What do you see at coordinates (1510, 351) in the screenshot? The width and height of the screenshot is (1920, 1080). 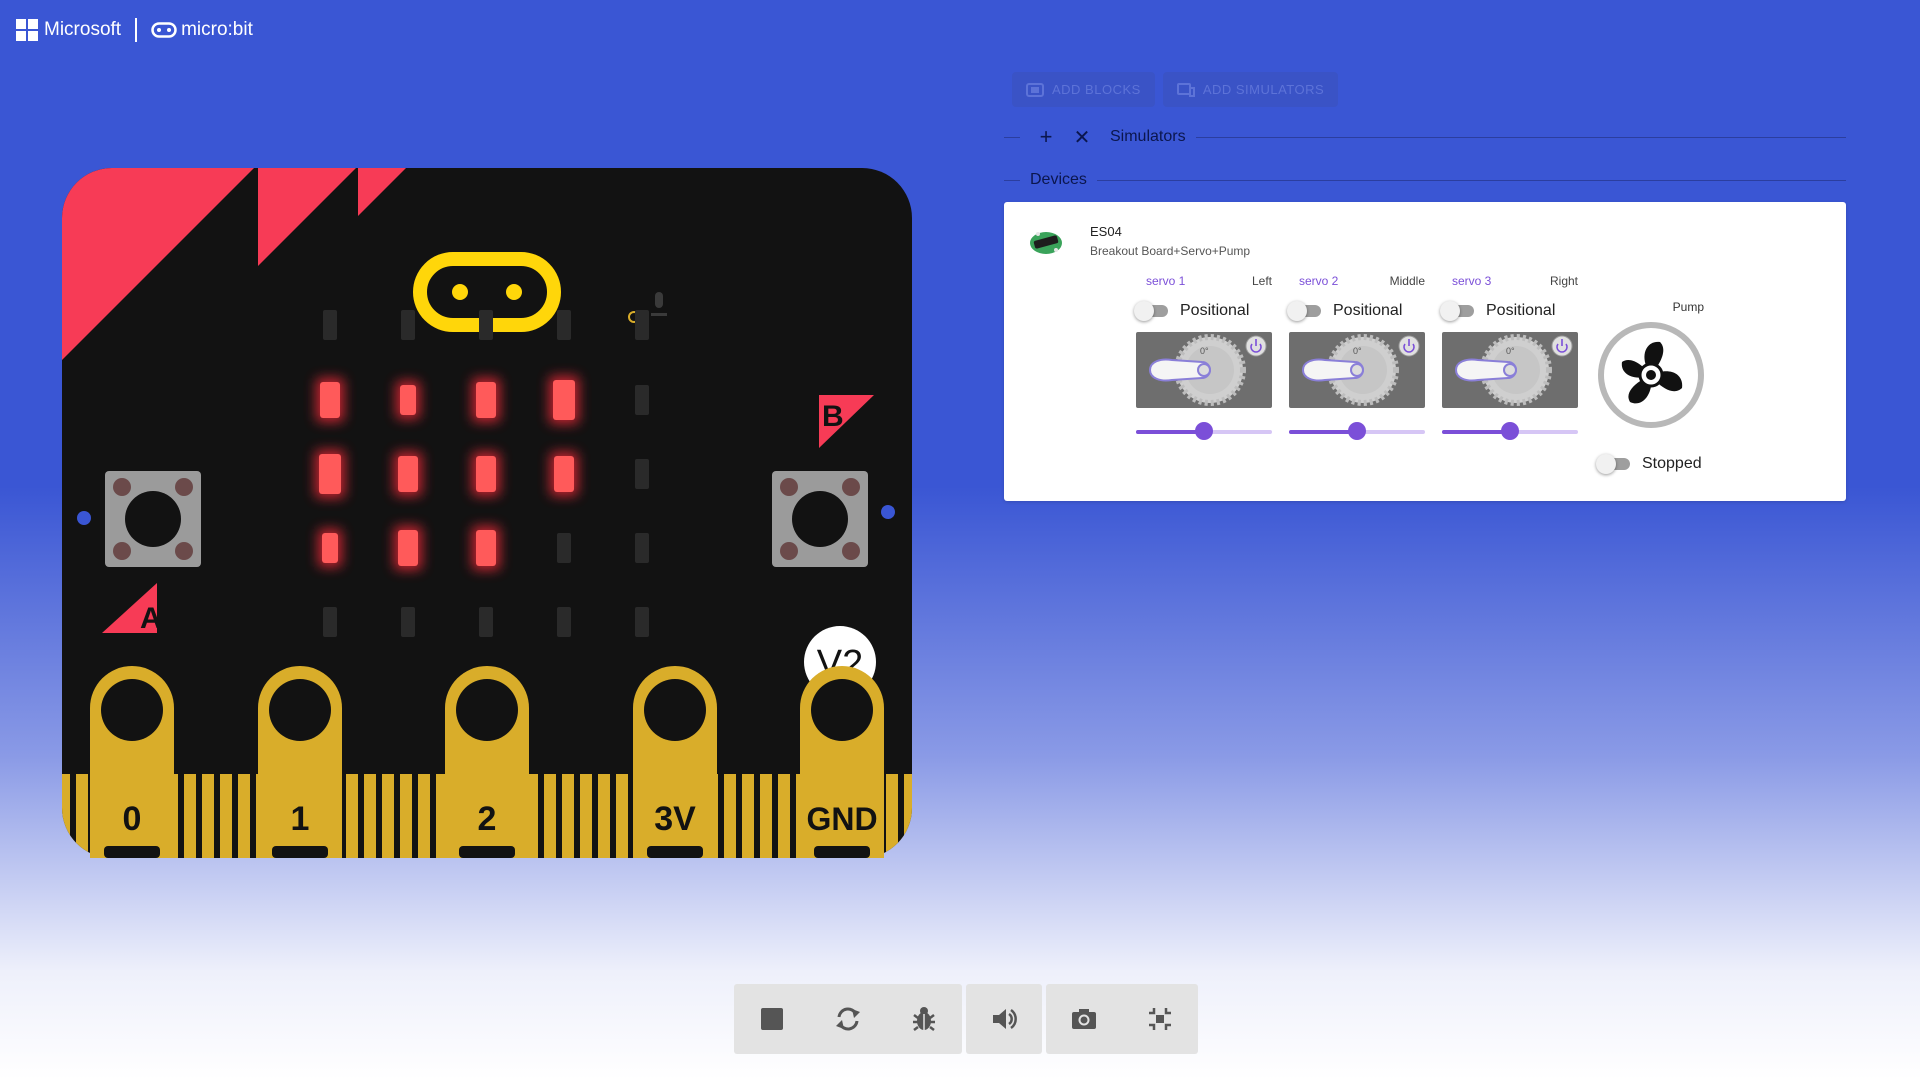 I see `svg-text: 0°` at bounding box center [1510, 351].